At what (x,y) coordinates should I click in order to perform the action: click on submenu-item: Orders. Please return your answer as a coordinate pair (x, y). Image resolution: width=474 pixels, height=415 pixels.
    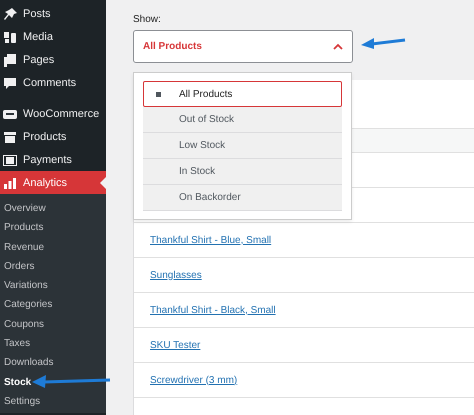
    Looking at the image, I should click on (17, 266).